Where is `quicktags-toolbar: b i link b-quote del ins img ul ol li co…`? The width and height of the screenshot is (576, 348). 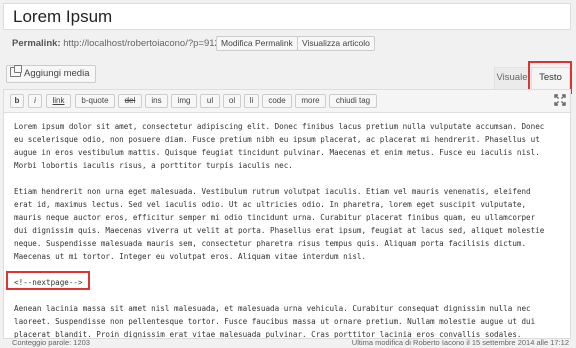 quicktags-toolbar: b i link b-quote del ins img ul ol li co… is located at coordinates (287, 100).